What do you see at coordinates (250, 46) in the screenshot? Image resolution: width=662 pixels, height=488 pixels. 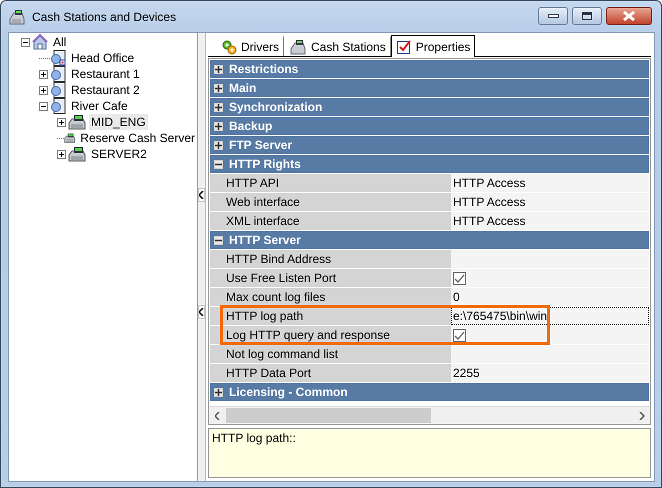 I see `tab: Drivers` at bounding box center [250, 46].